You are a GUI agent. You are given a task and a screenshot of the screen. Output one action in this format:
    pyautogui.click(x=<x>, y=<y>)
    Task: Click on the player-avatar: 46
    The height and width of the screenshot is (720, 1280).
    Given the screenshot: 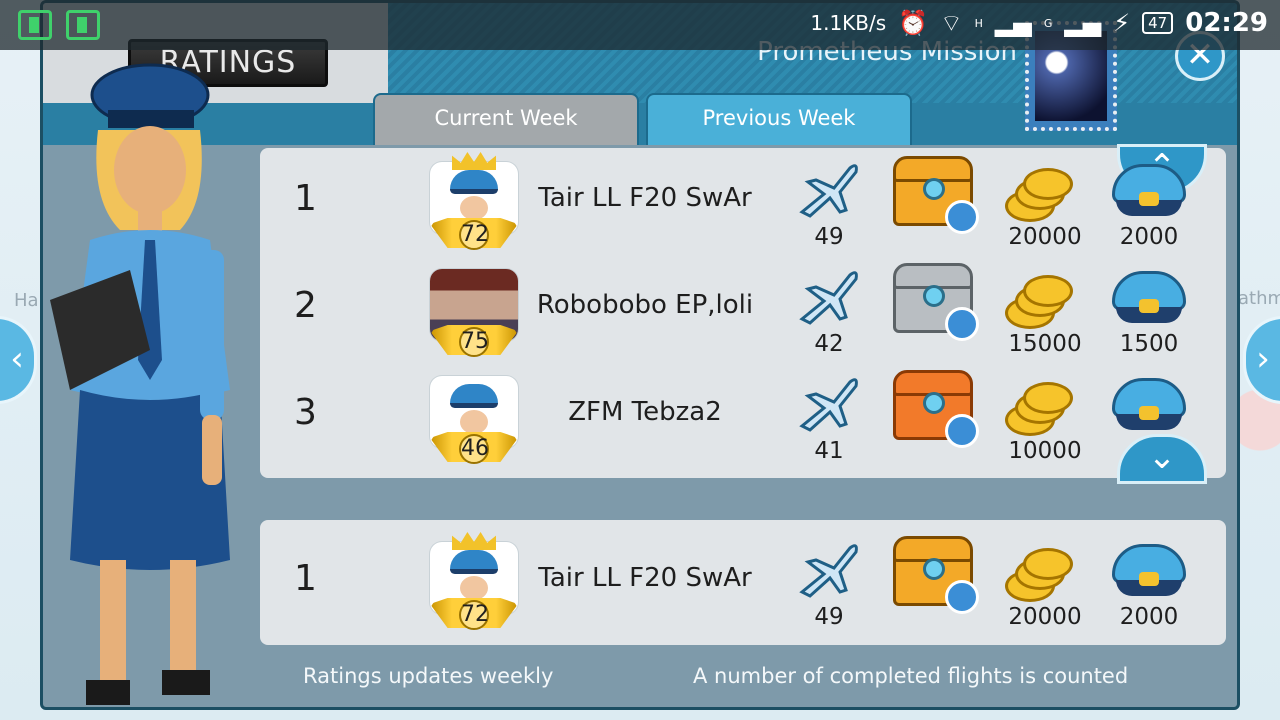 What is the action you would take?
    pyautogui.click(x=474, y=420)
    